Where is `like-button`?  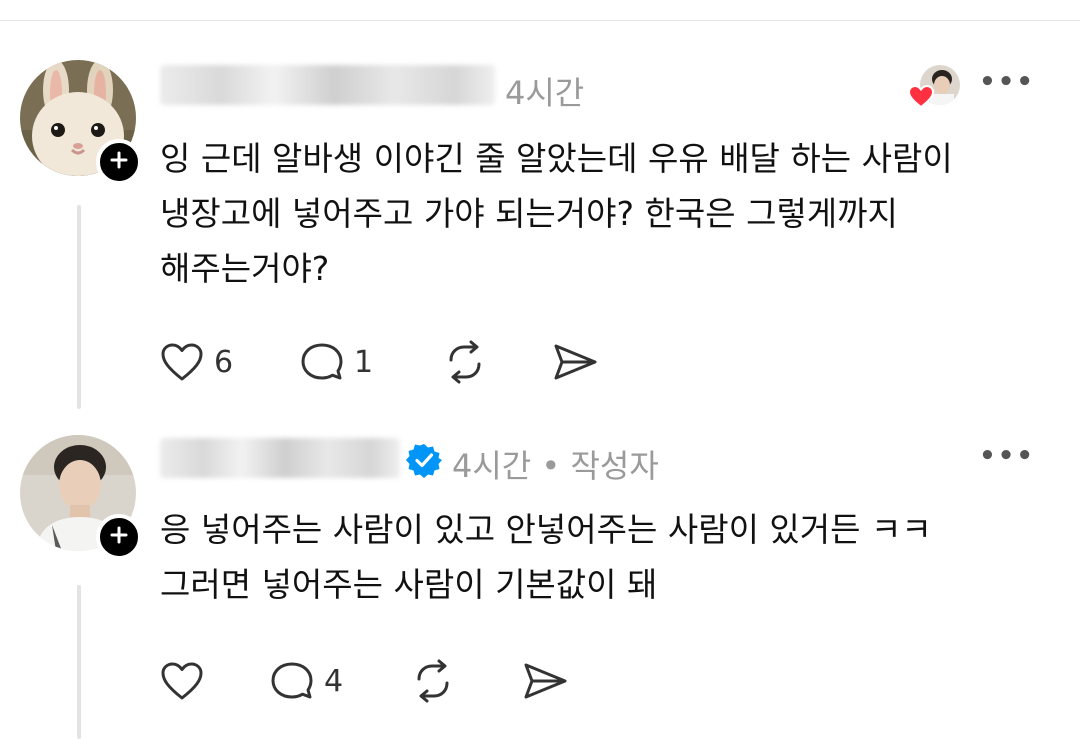
like-button is located at coordinates (182, 681).